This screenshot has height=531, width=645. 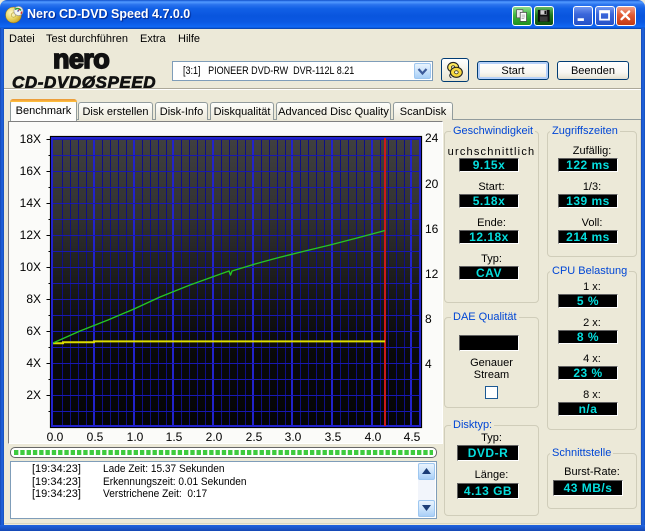 What do you see at coordinates (428, 319) in the screenshot?
I see `svg-text: 8` at bounding box center [428, 319].